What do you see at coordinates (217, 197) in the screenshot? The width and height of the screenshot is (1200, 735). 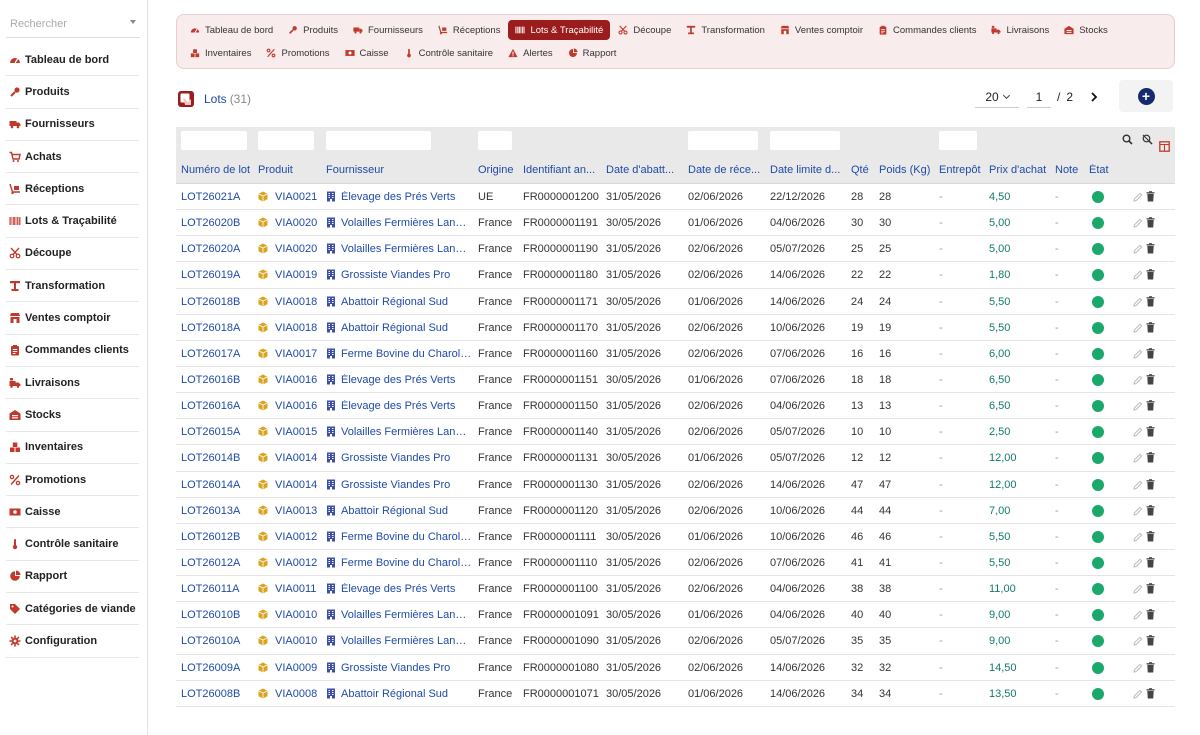 I see `lot-number-link: LOT26021A` at bounding box center [217, 197].